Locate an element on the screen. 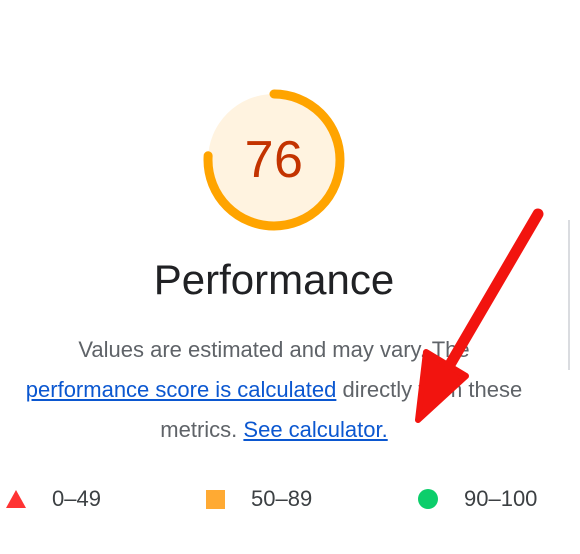 Image resolution: width=580 pixels, height=554 pixels. score-value: 76 is located at coordinates (274, 160).